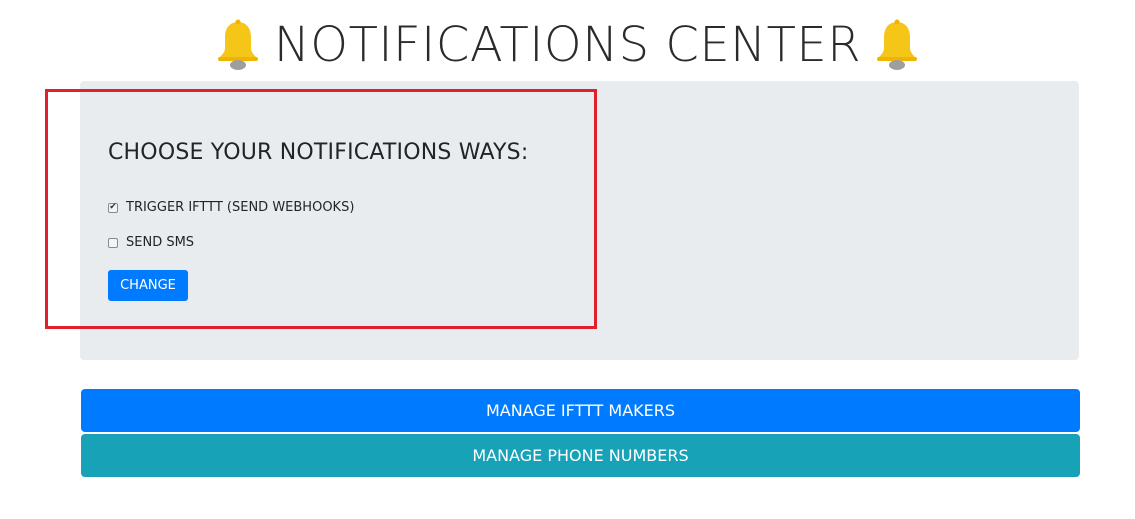 The width and height of the screenshot is (1135, 519). I want to click on page-title: NOTIFICATIONS CENTER, so click(567, 45).